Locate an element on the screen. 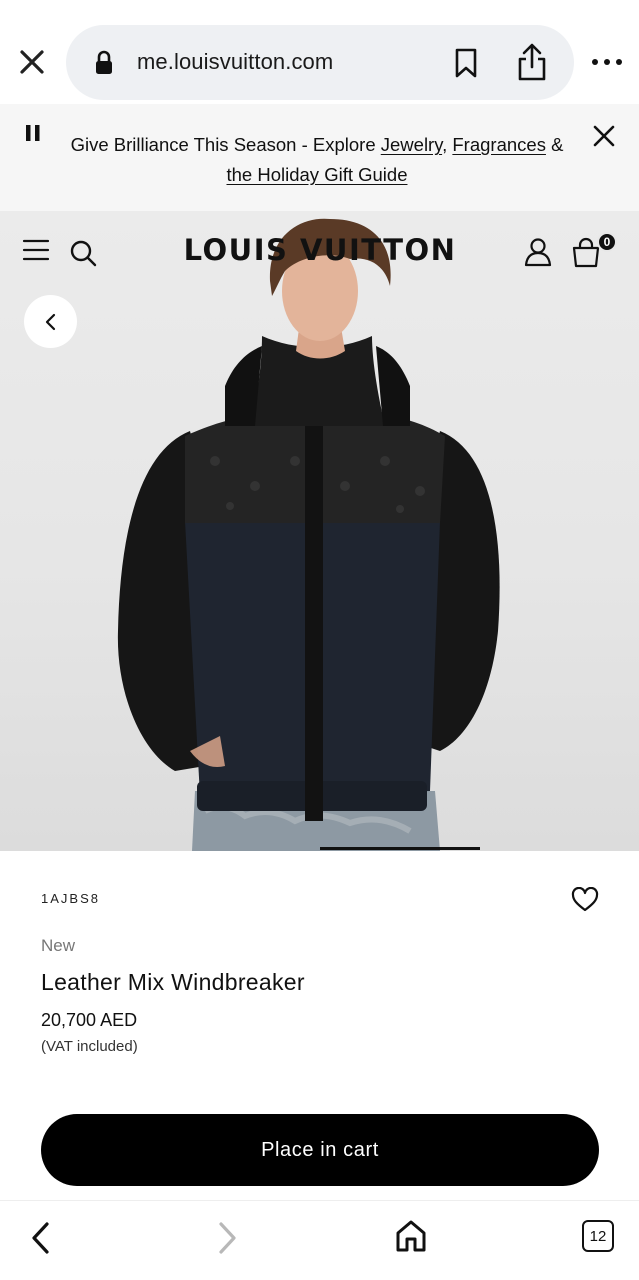 The height and width of the screenshot is (1280, 639). chevron-left-icon is located at coordinates (50, 321).